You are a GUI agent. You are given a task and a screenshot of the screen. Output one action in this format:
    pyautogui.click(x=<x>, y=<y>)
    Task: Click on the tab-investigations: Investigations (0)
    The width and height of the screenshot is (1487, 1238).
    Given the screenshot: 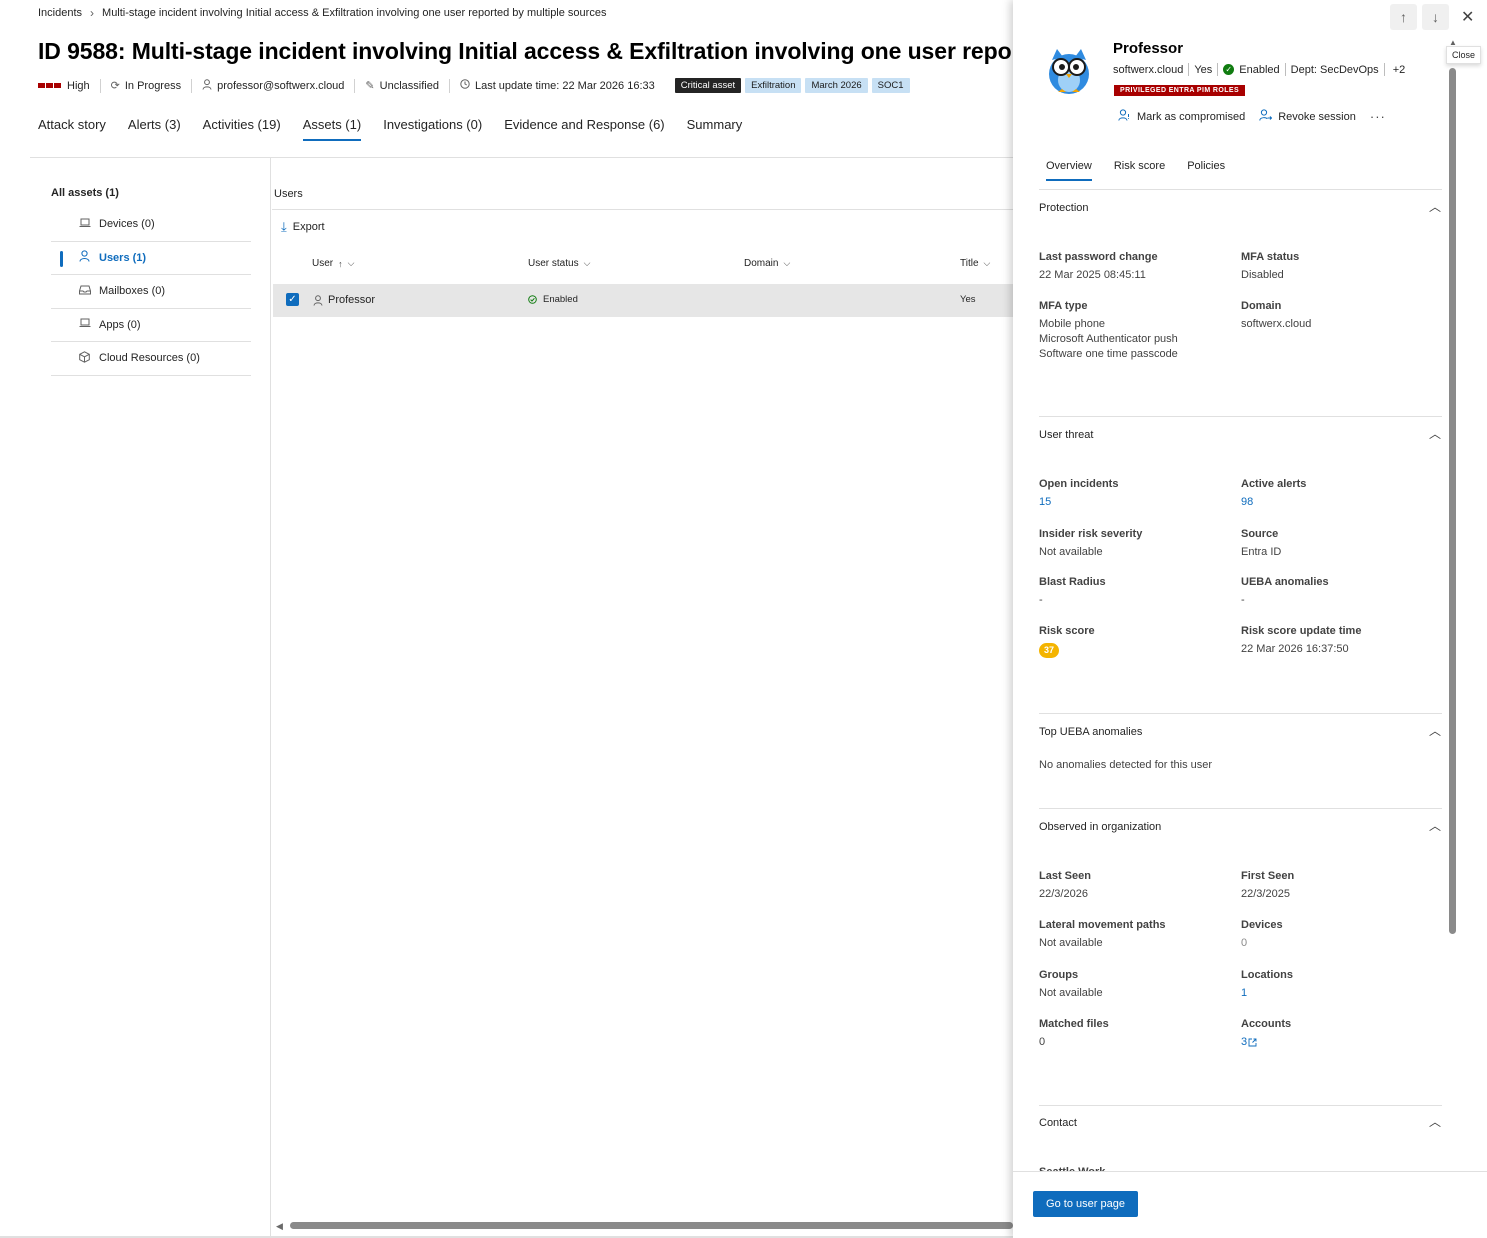 What is the action you would take?
    pyautogui.click(x=432, y=129)
    